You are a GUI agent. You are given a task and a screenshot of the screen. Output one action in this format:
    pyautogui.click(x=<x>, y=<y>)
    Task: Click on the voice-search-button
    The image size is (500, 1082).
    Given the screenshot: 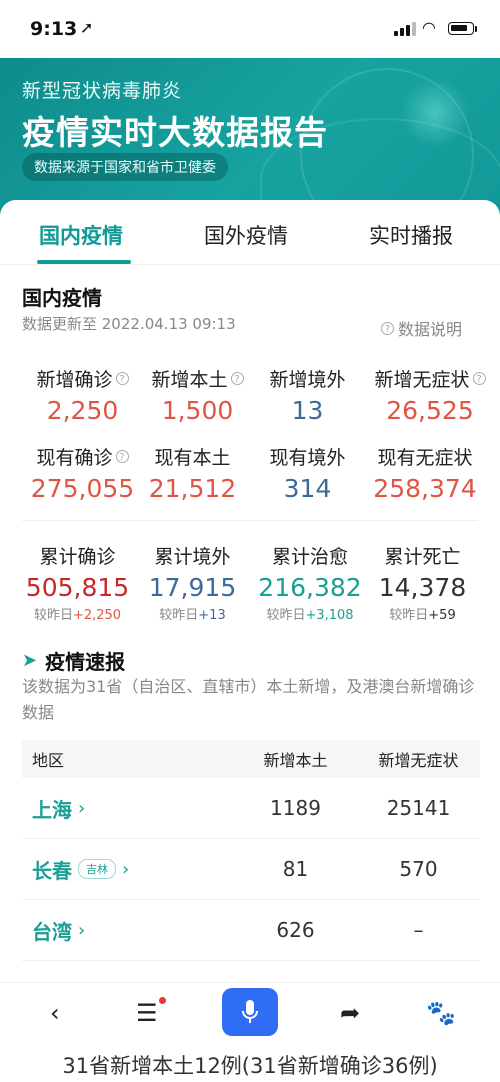 What is the action you would take?
    pyautogui.click(x=250, y=1012)
    